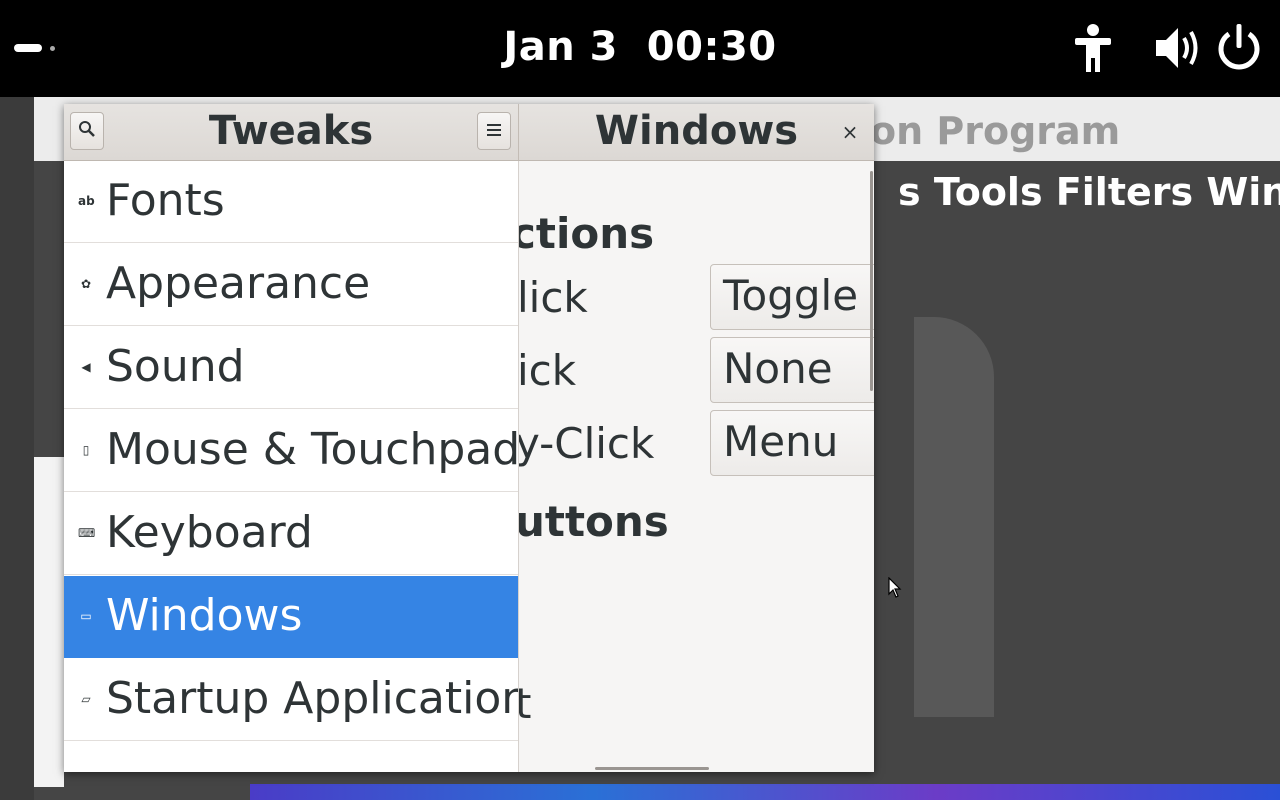 This screenshot has height=800, width=1280. I want to click on middle-click-dropdown: None, so click(792, 370).